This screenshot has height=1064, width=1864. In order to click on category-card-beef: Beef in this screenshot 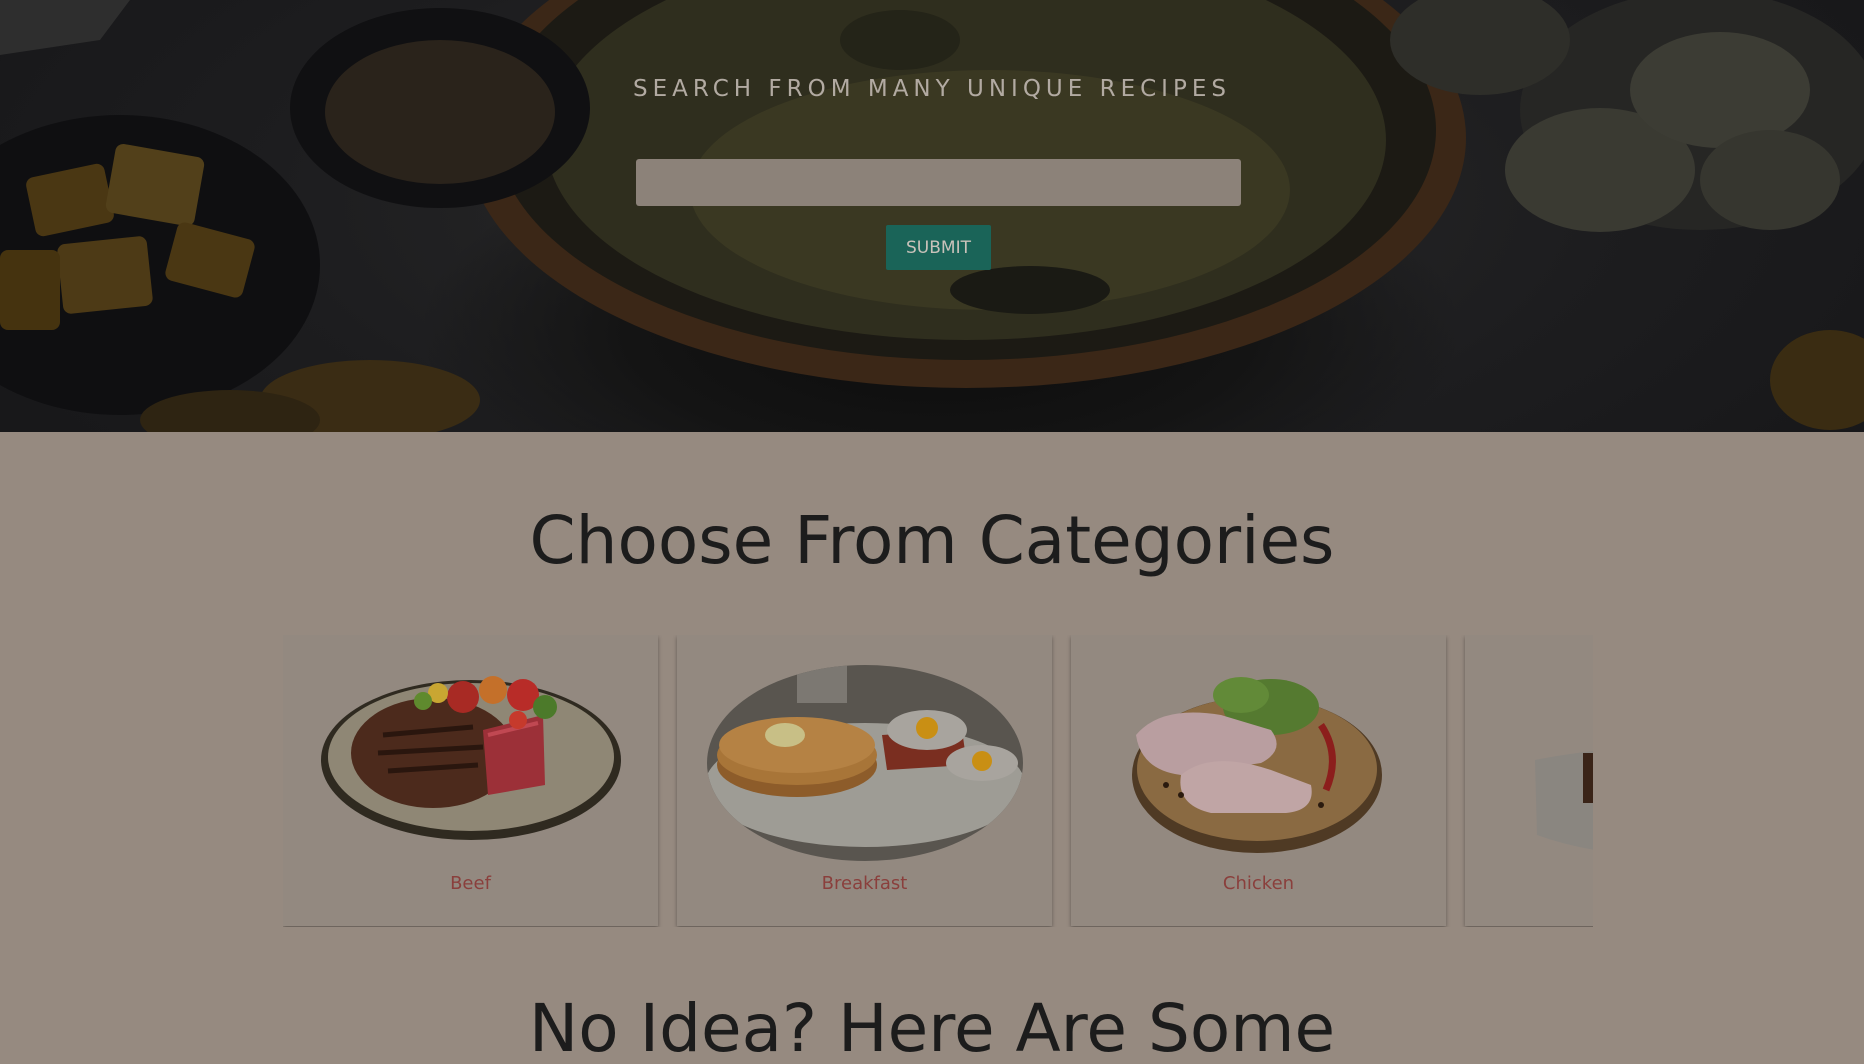, I will do `click(470, 780)`.